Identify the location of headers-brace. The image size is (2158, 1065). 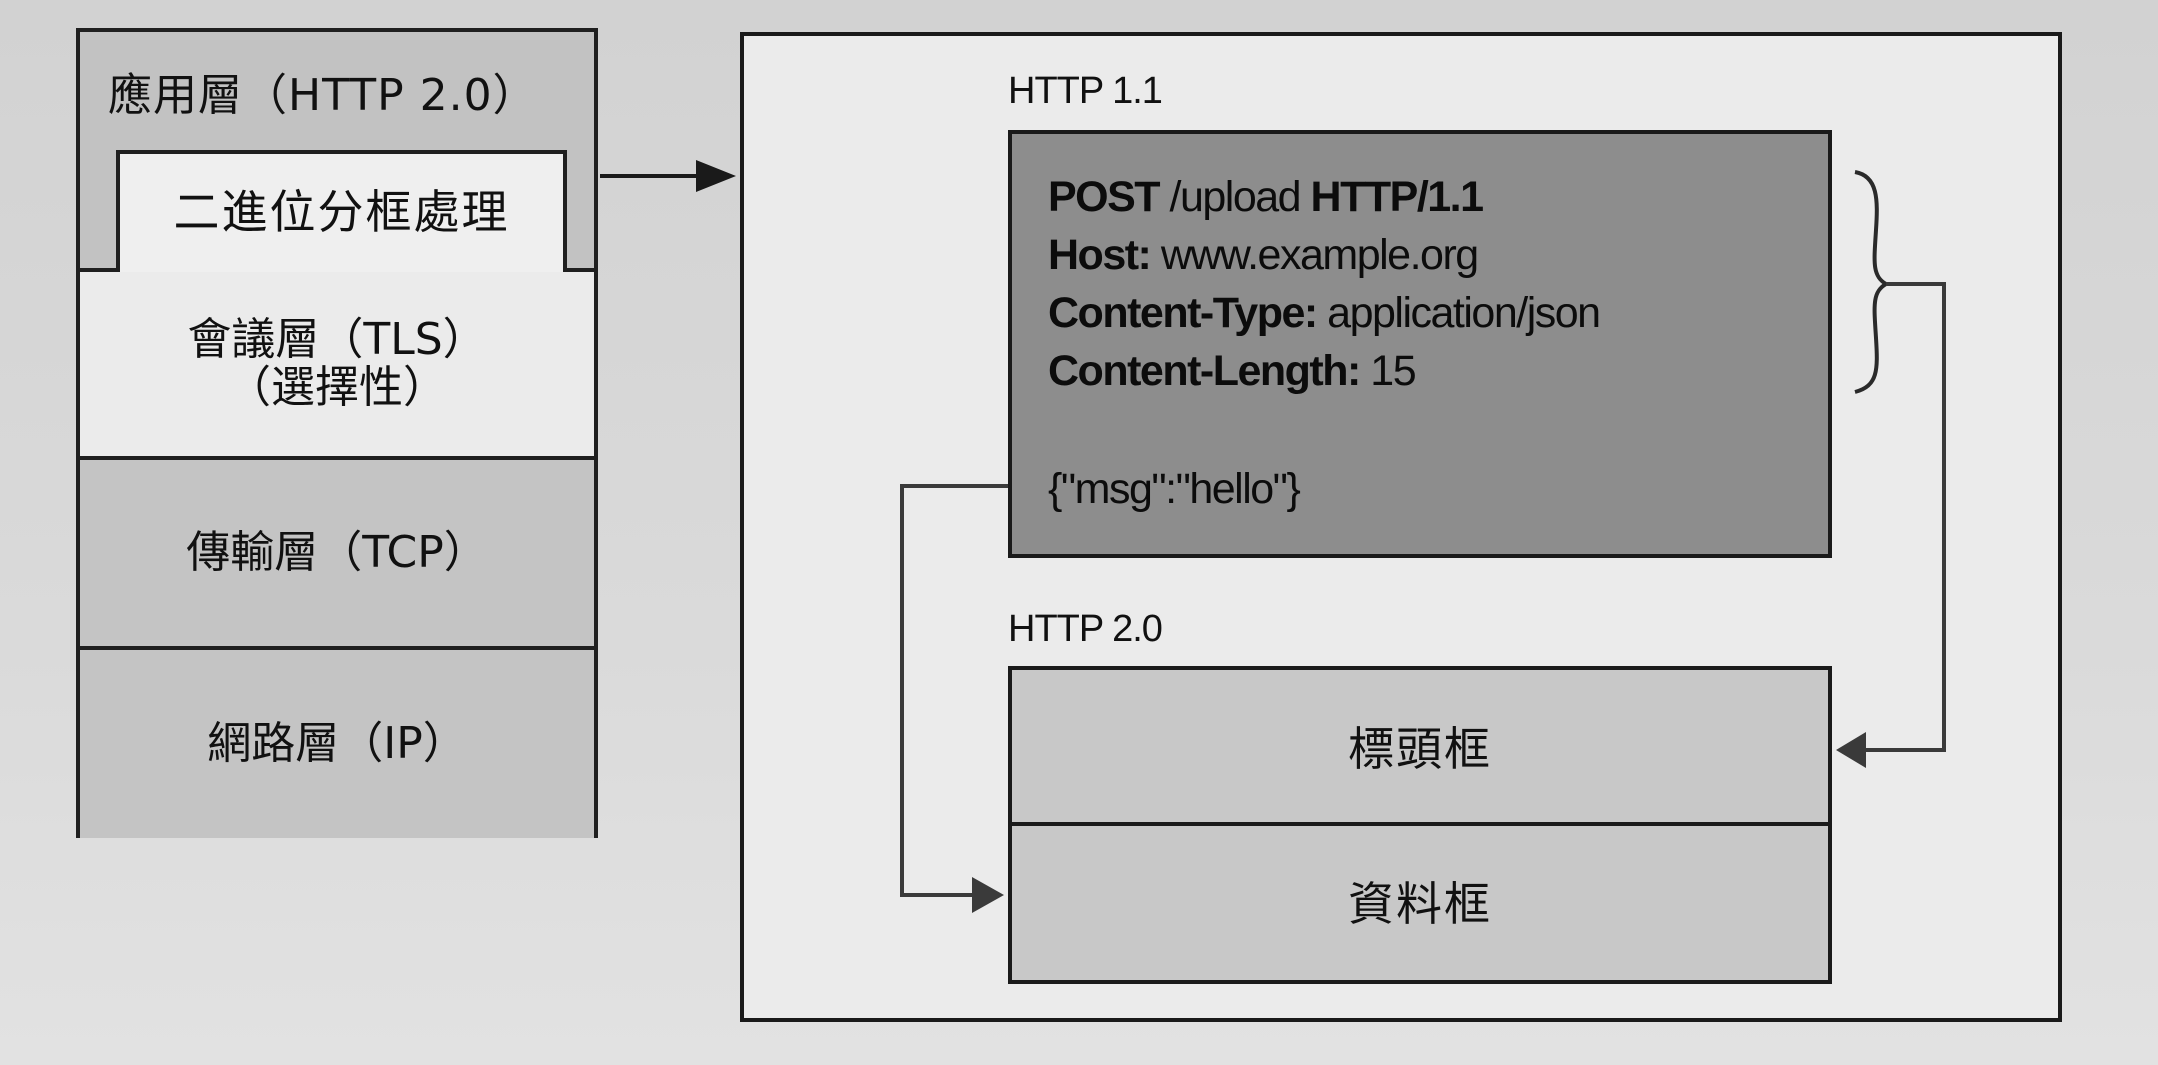
(1872, 282).